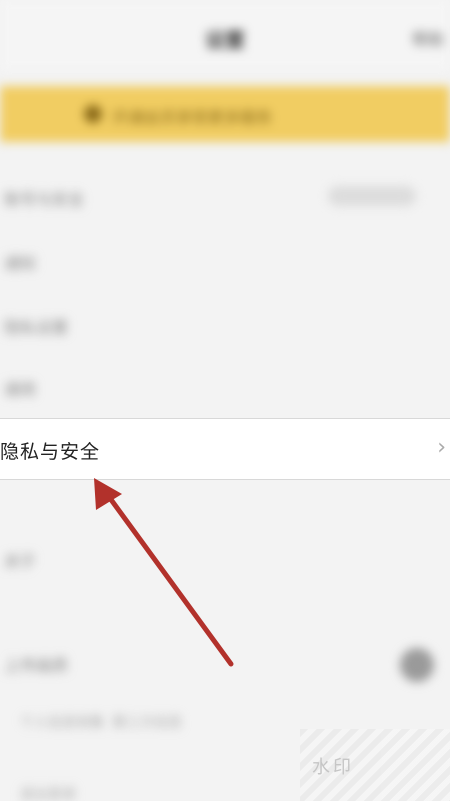 This screenshot has width=450, height=801. I want to click on privacy-security-label: 隐私与安全, so click(50, 452).